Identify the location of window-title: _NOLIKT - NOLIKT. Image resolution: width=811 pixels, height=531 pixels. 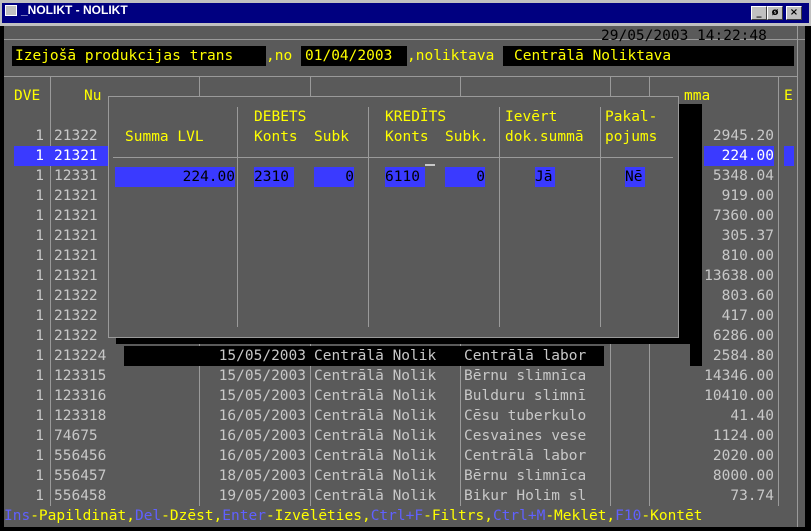
(74, 10).